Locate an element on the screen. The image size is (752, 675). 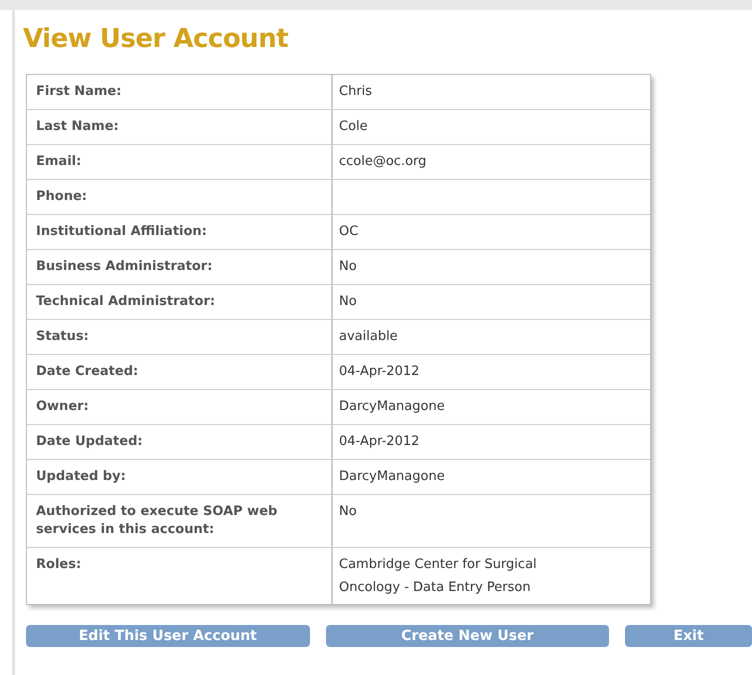
field-label: Date Updated: is located at coordinates (89, 442).